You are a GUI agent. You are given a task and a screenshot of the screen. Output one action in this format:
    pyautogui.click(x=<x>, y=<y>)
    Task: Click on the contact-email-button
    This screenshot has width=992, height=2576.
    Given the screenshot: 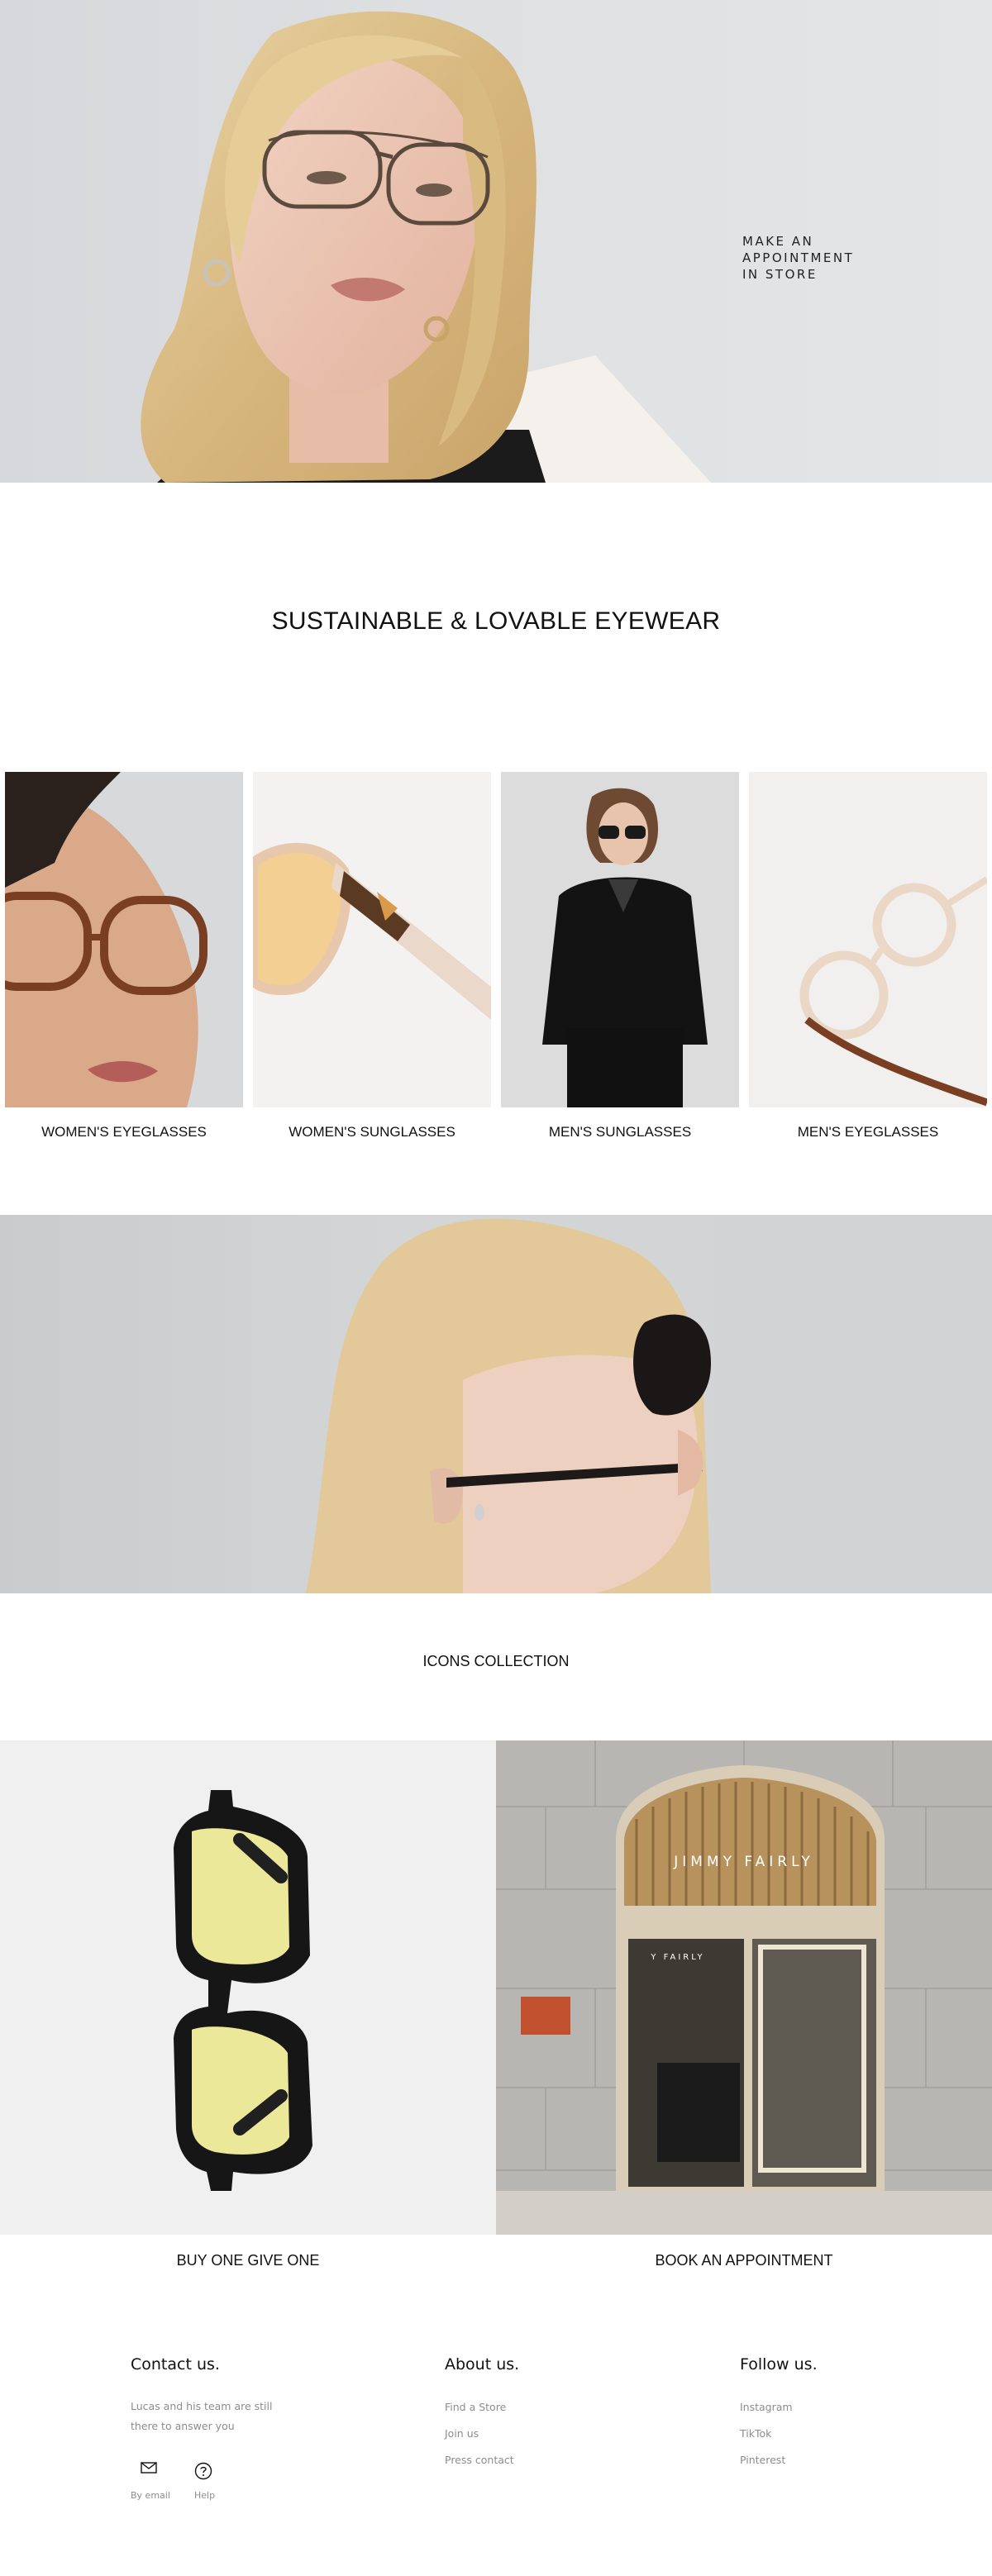 What is the action you would take?
    pyautogui.click(x=148, y=2470)
    